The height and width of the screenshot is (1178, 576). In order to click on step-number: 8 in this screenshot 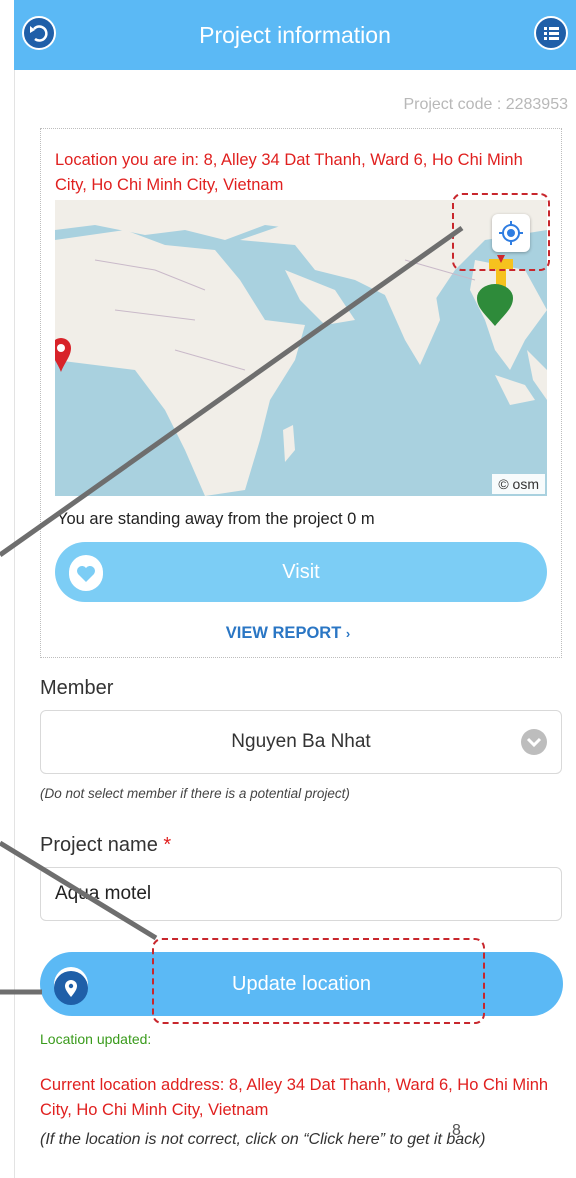, I will do `click(456, 1130)`.